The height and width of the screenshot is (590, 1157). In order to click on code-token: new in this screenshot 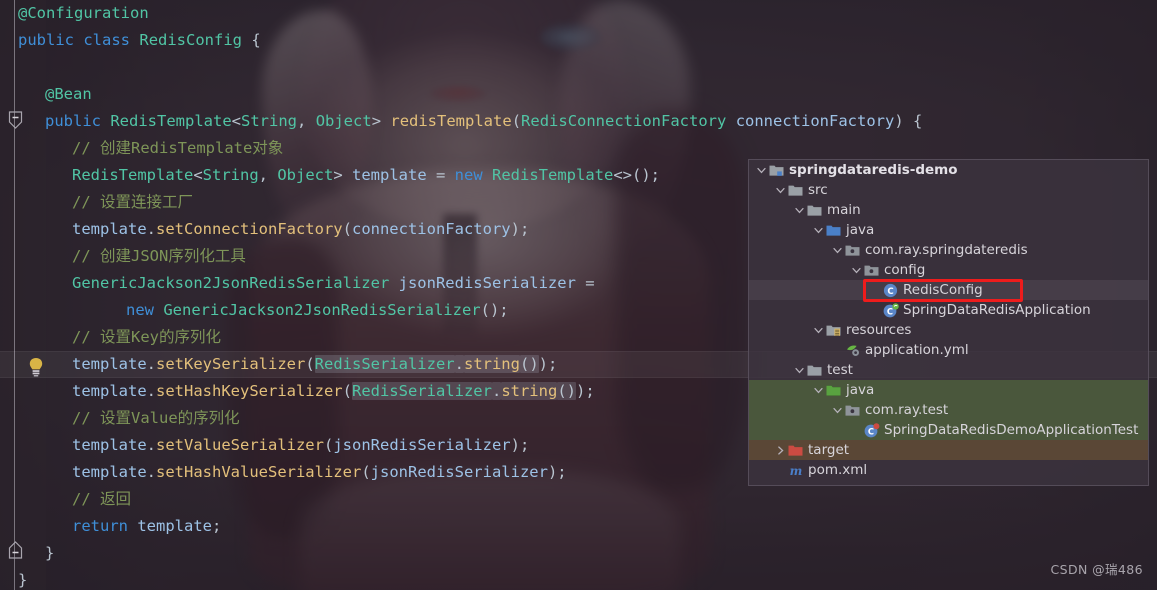, I will do `click(468, 175)`.